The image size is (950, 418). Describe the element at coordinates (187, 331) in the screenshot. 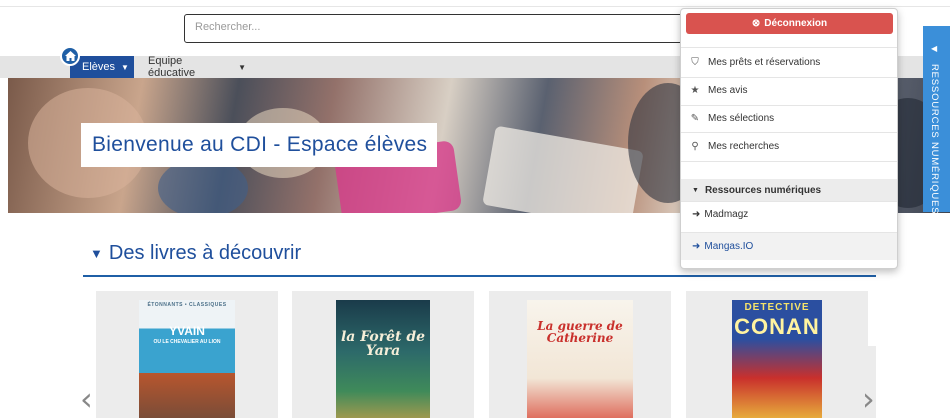

I see `book-title: YVAIN` at that location.